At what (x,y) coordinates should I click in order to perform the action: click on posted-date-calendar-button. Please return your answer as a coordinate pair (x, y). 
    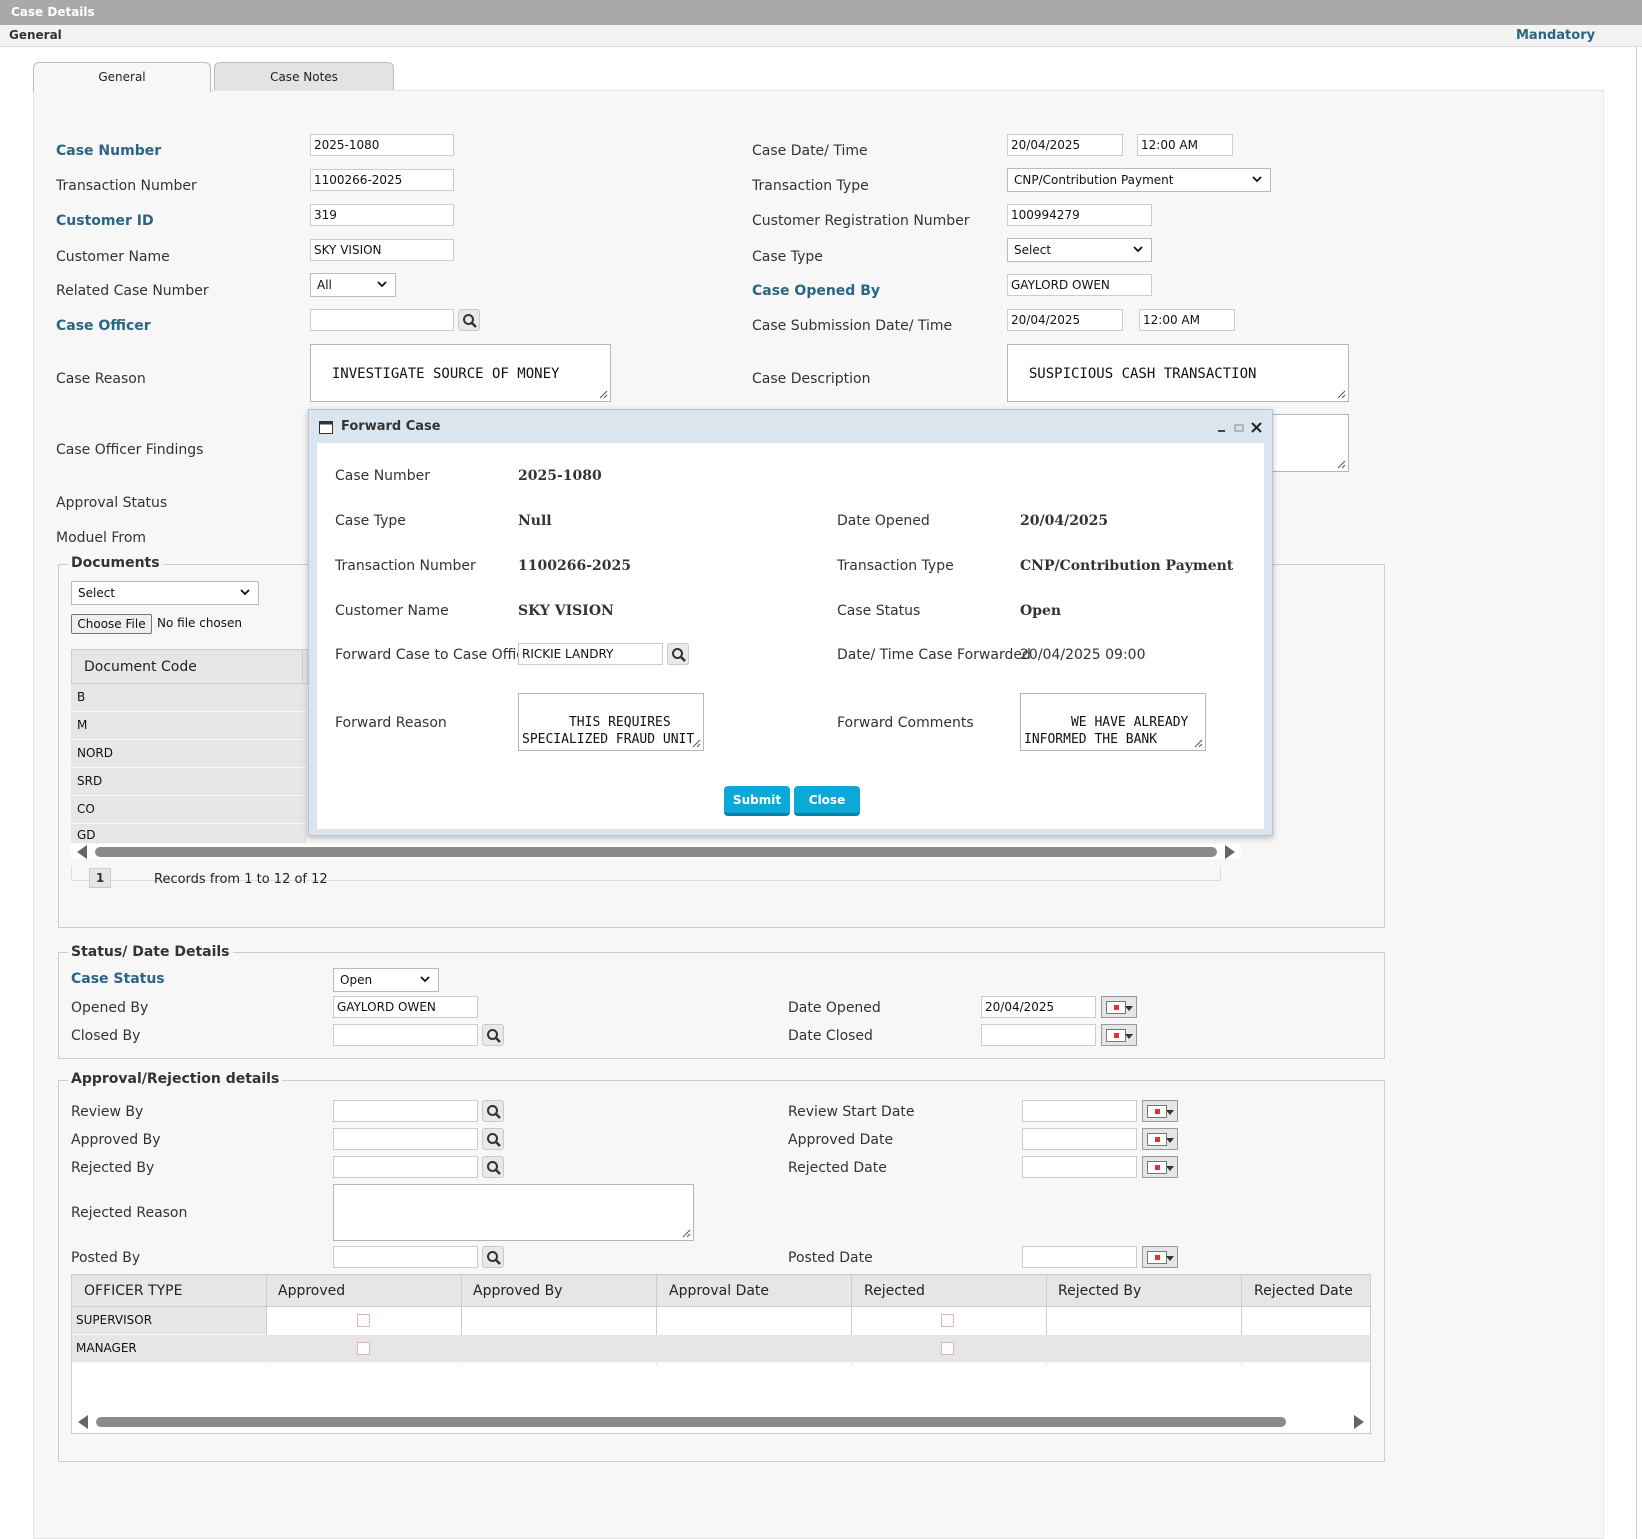
    Looking at the image, I should click on (1160, 1257).